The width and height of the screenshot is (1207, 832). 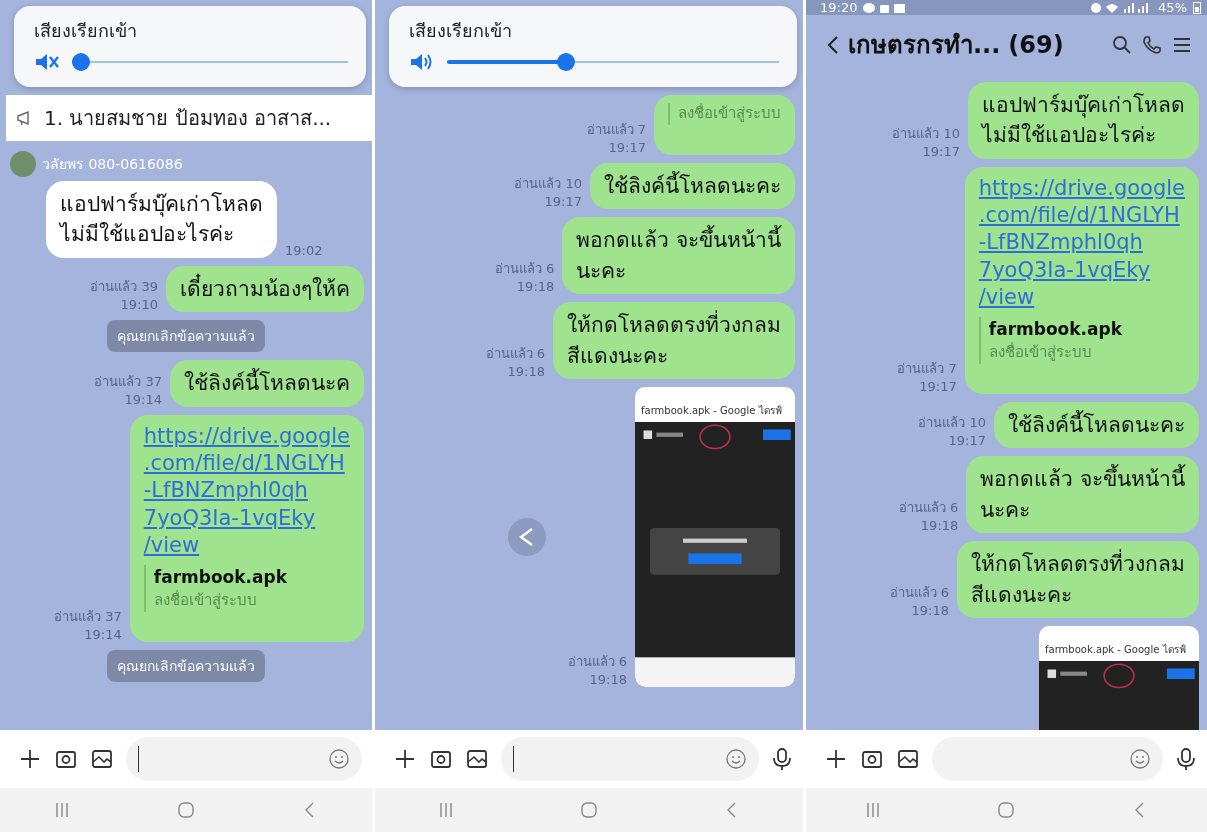 I want to click on battery-percent: 45%, so click(x=1172, y=7).